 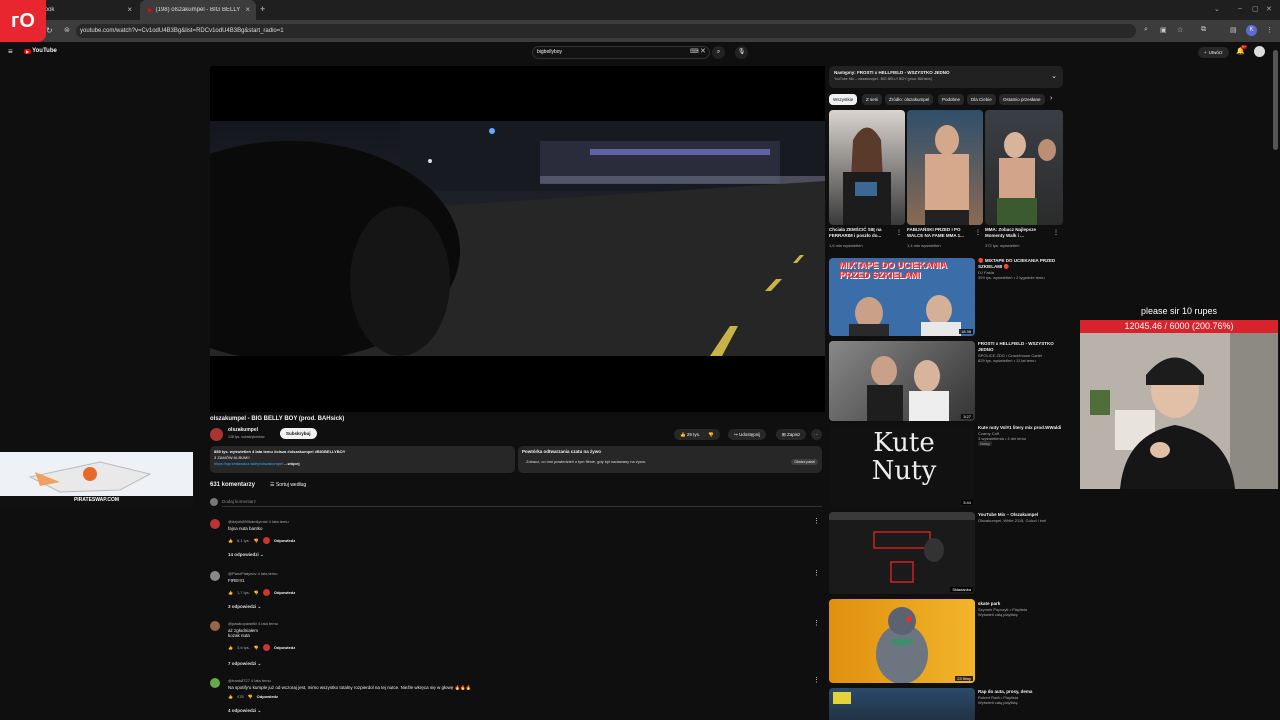 What do you see at coordinates (1203, 30) in the screenshot?
I see `extensions-icon: ⧉` at bounding box center [1203, 30].